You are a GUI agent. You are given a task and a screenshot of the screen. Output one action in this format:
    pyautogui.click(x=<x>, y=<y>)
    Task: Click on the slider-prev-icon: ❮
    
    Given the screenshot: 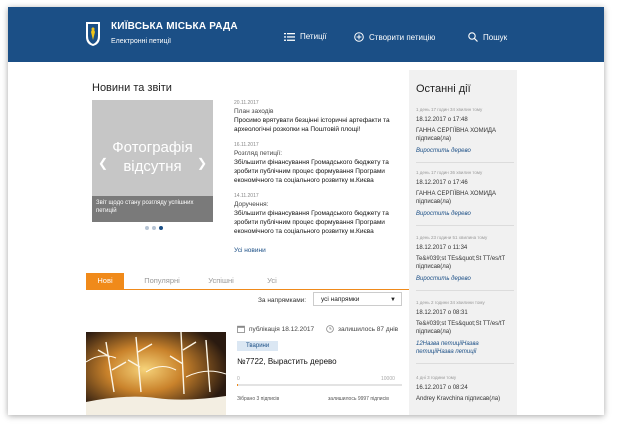 What is the action you would take?
    pyautogui.click(x=103, y=163)
    